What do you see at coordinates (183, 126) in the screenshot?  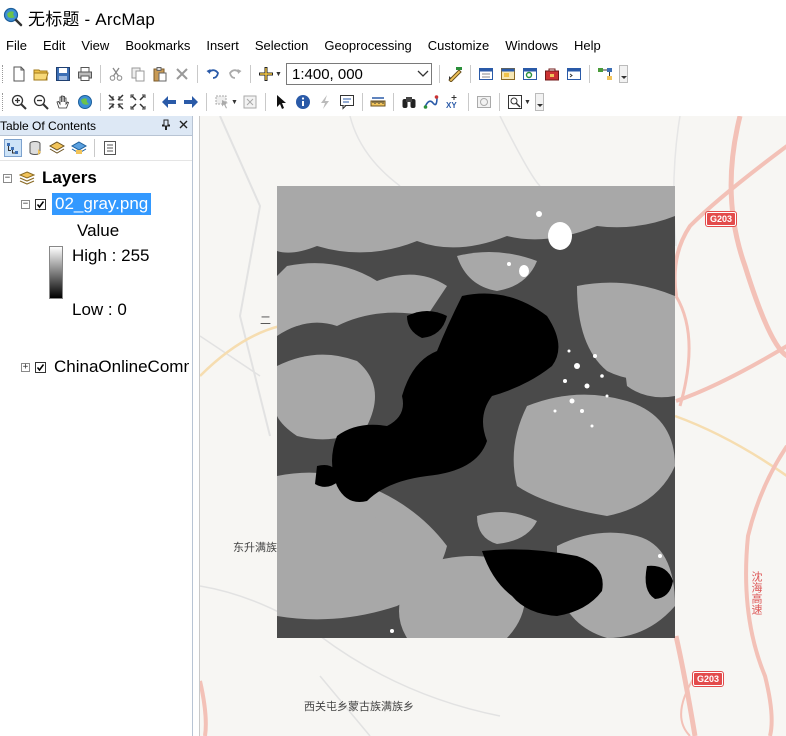 I see `close-icon` at bounding box center [183, 126].